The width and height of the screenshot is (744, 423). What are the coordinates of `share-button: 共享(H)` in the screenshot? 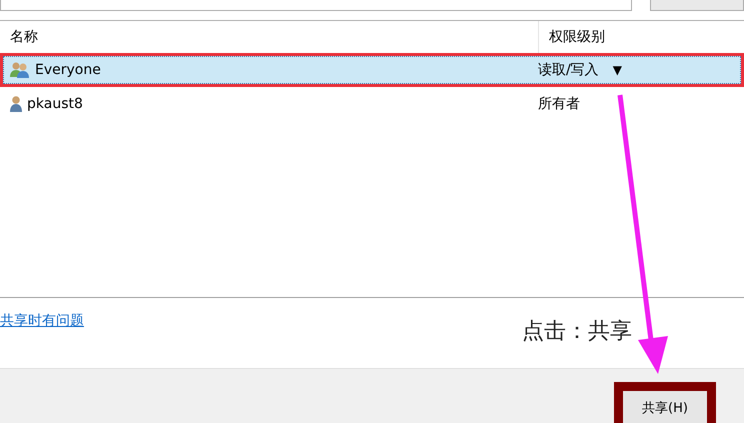 It's located at (665, 402).